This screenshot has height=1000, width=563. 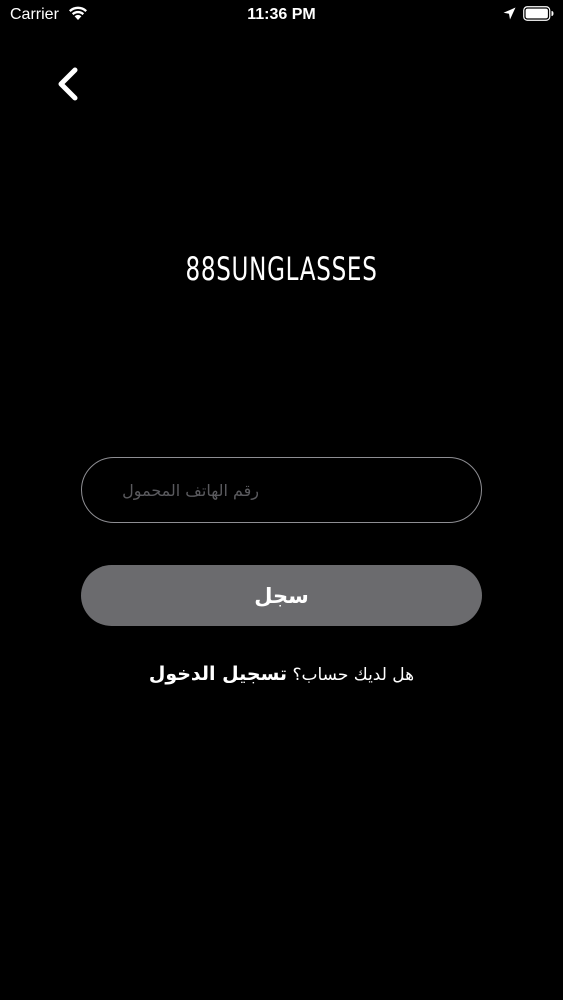 What do you see at coordinates (281, 595) in the screenshot?
I see `register-button: سجل` at bounding box center [281, 595].